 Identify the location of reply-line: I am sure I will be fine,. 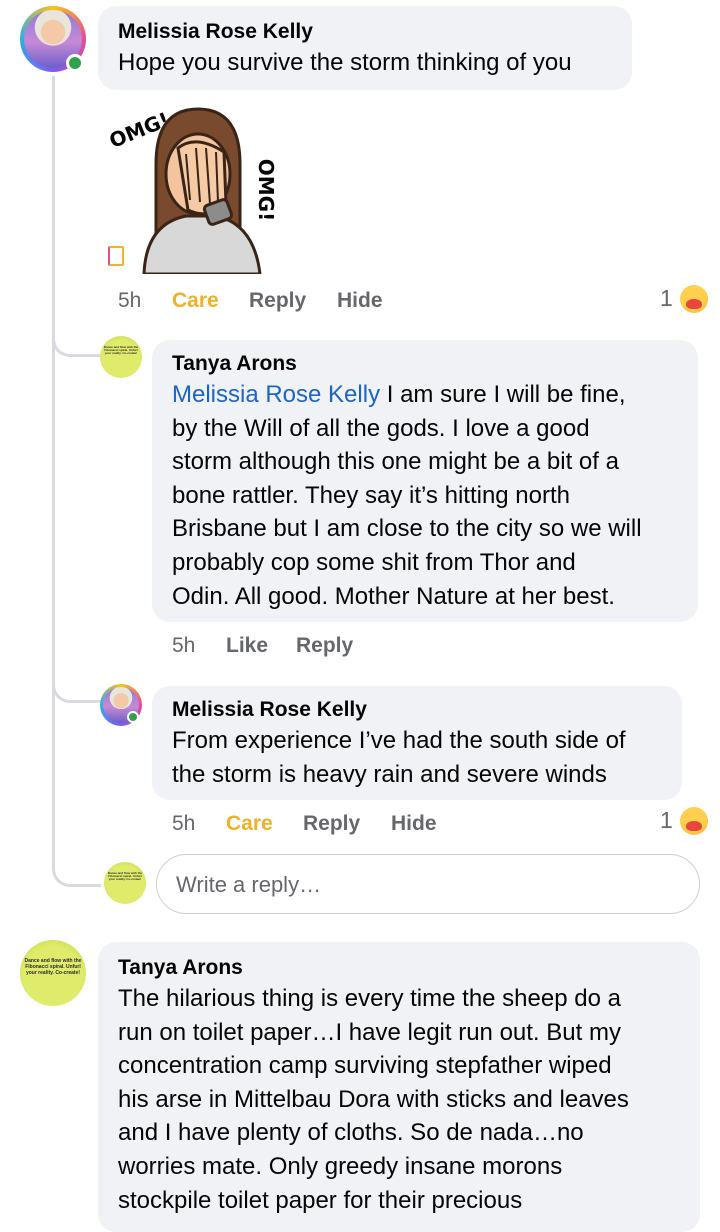
(503, 394).